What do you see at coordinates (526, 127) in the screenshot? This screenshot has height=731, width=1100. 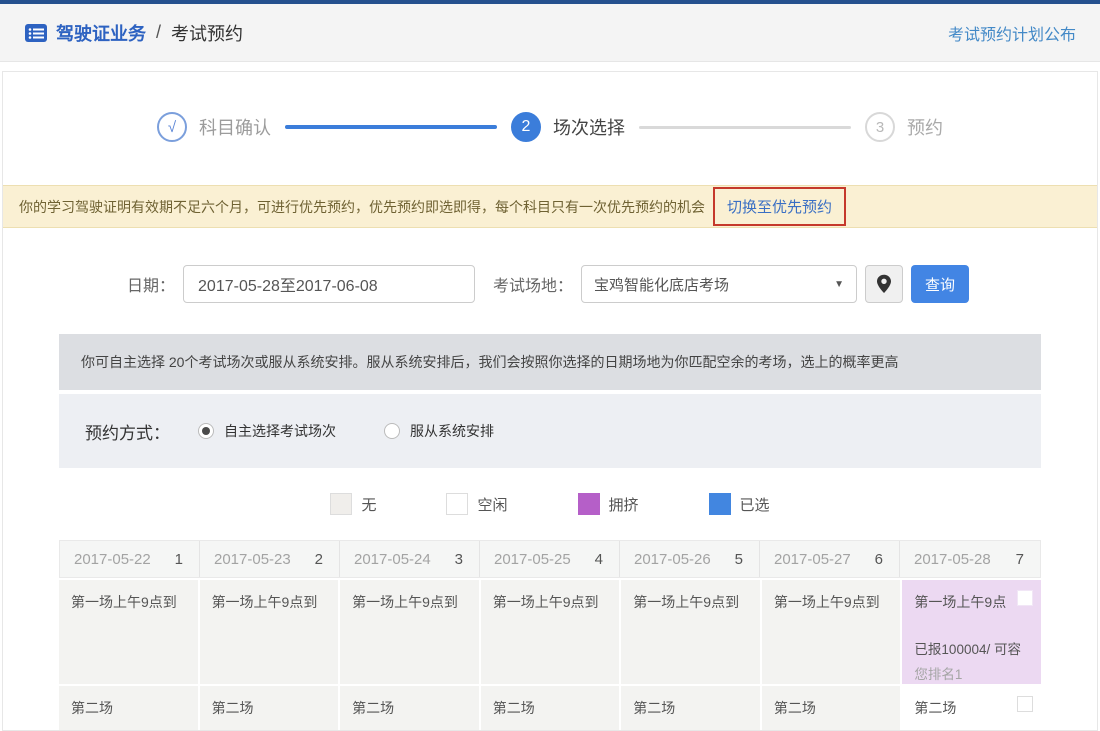 I see `step-number-badge: 2` at bounding box center [526, 127].